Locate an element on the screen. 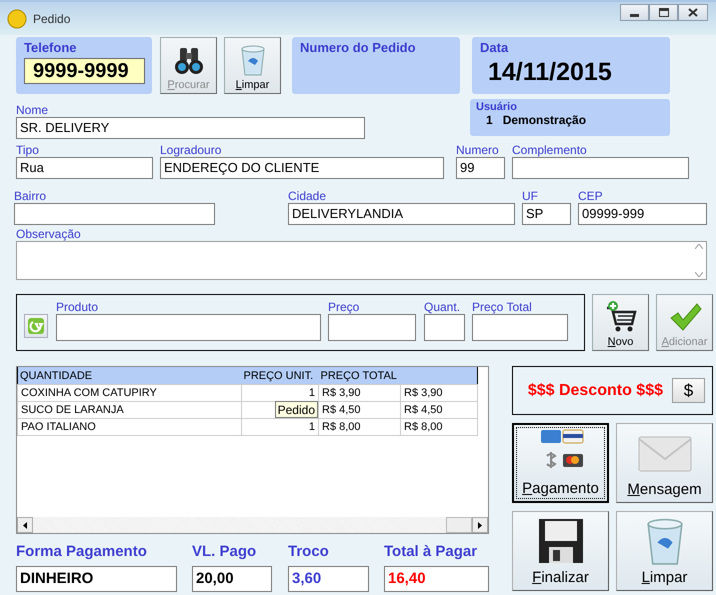 The height and width of the screenshot is (595, 716). table-cell: SUCO DE LARANJA is located at coordinates (130, 410).